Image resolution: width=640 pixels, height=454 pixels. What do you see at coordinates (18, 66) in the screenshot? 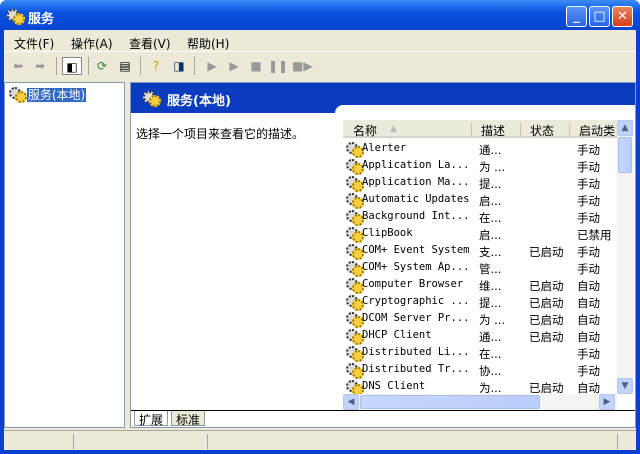
I see `back-icon: ⬅` at bounding box center [18, 66].